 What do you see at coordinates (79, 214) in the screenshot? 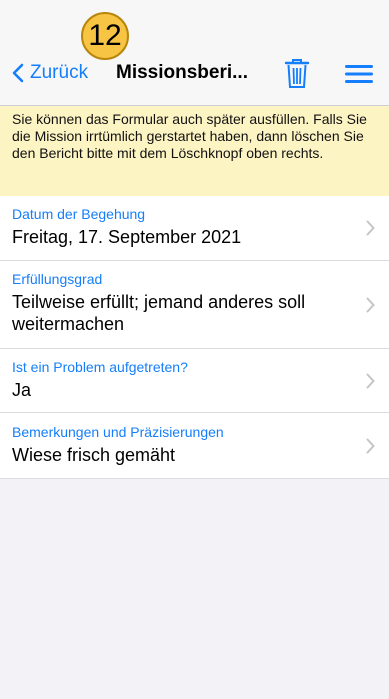
I see `row-label: Datum der Begehung` at bounding box center [79, 214].